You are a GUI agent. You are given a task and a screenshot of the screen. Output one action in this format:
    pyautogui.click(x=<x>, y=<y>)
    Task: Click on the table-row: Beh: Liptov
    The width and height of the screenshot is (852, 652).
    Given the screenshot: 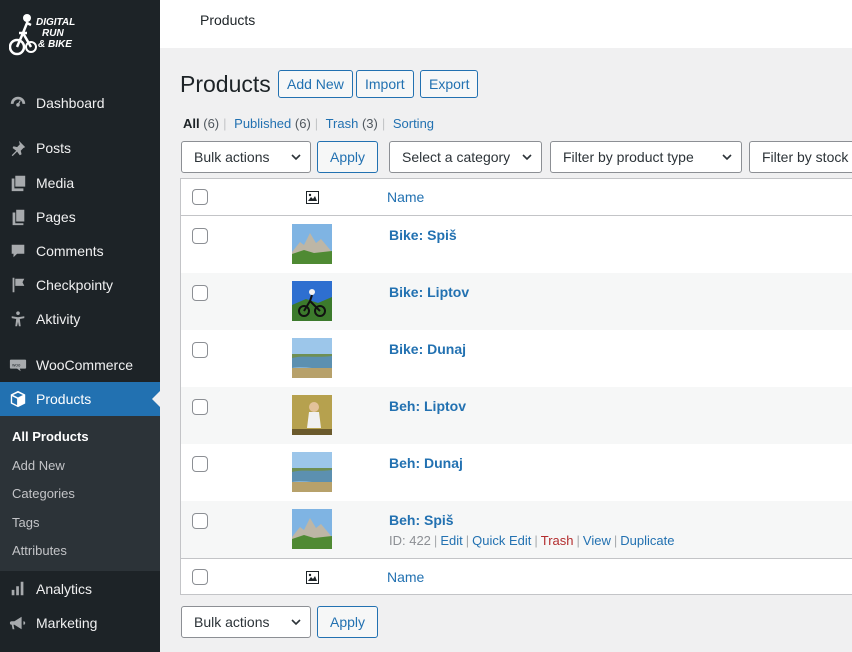 What is the action you would take?
    pyautogui.click(x=516, y=415)
    